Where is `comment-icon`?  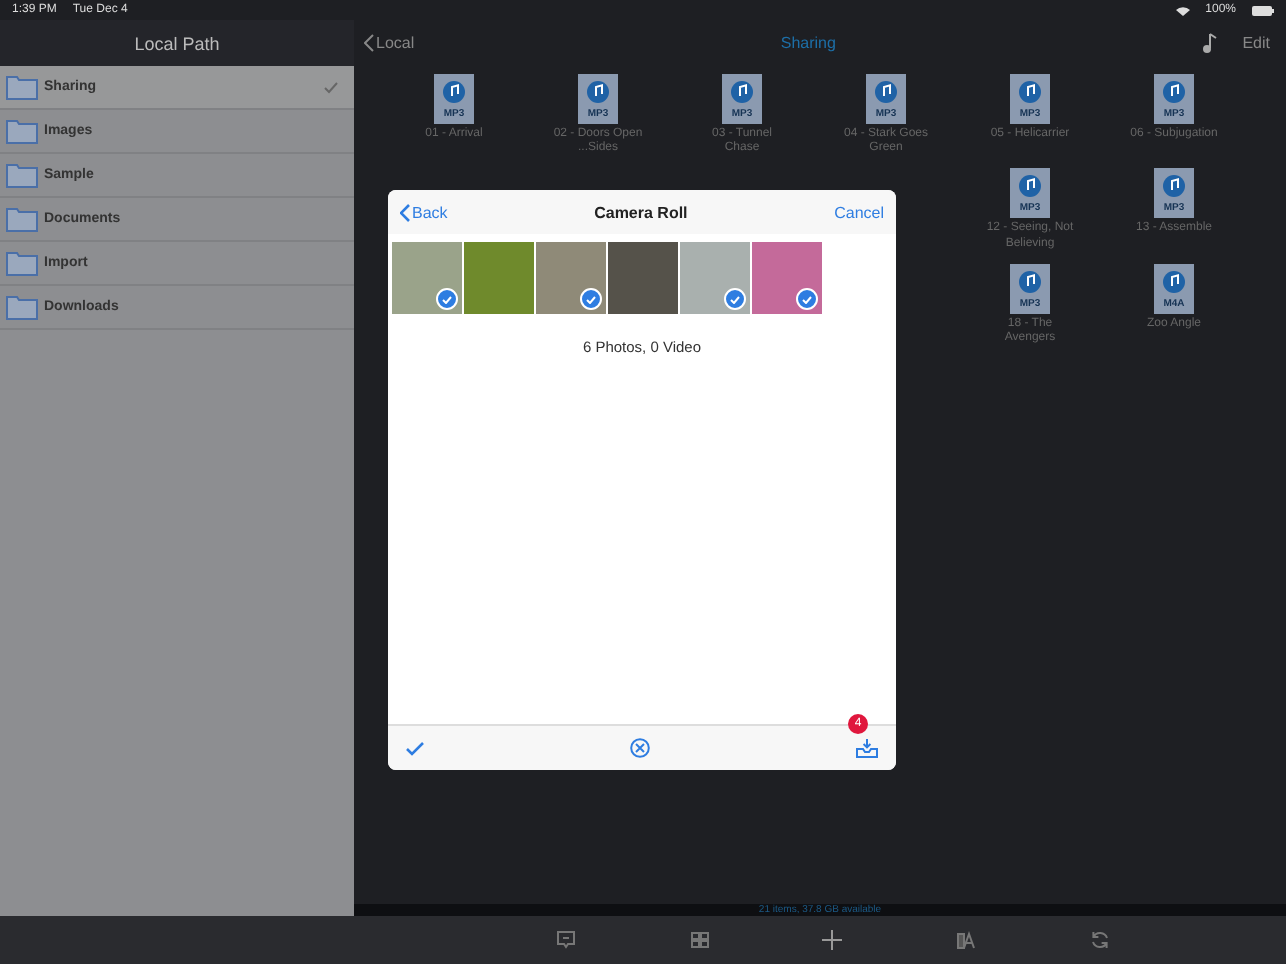
comment-icon is located at coordinates (566, 940).